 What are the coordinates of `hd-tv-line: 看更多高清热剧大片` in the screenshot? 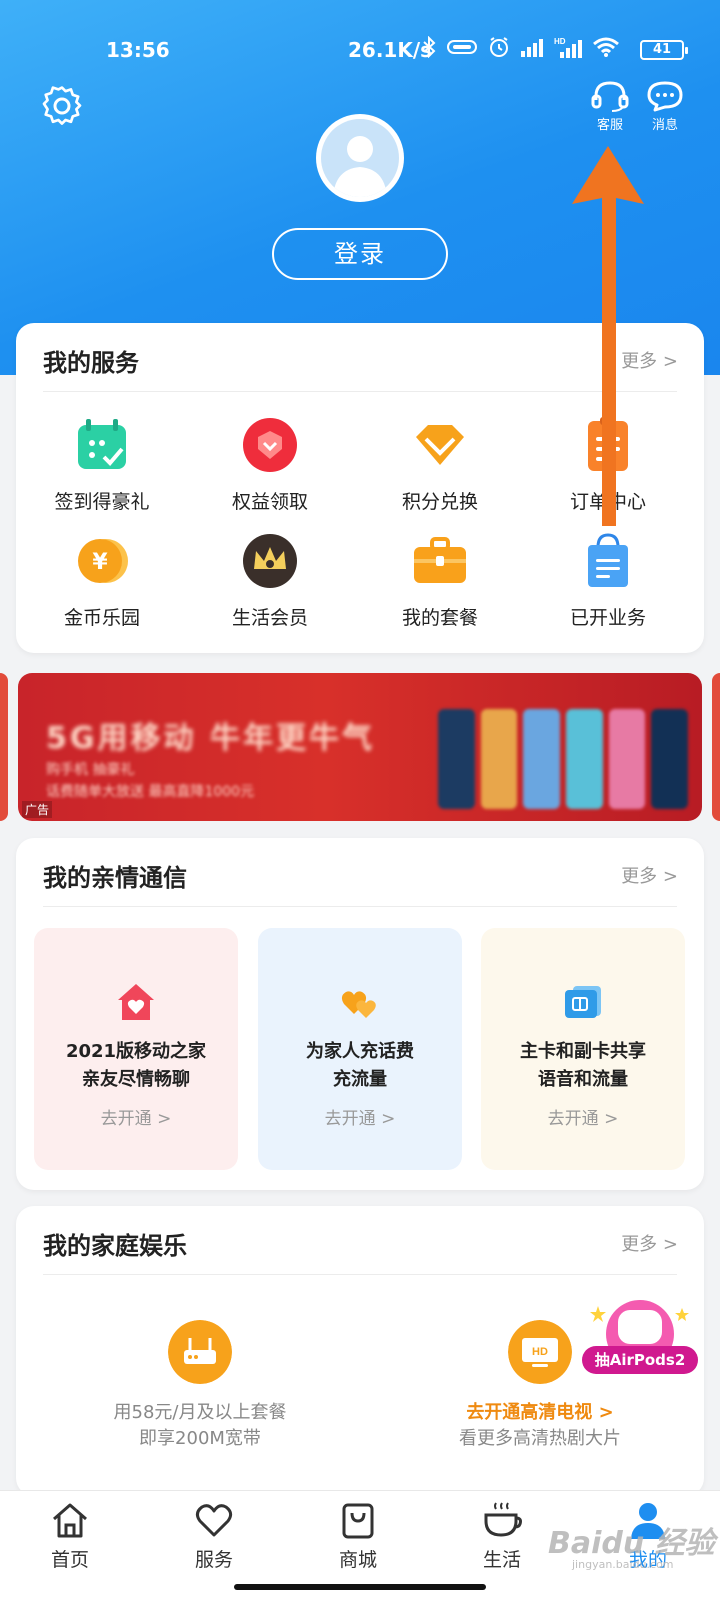 It's located at (540, 1438).